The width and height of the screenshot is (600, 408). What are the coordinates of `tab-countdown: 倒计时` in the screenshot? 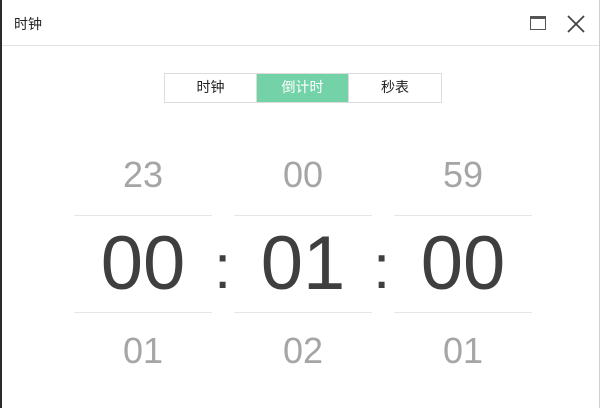 It's located at (303, 88).